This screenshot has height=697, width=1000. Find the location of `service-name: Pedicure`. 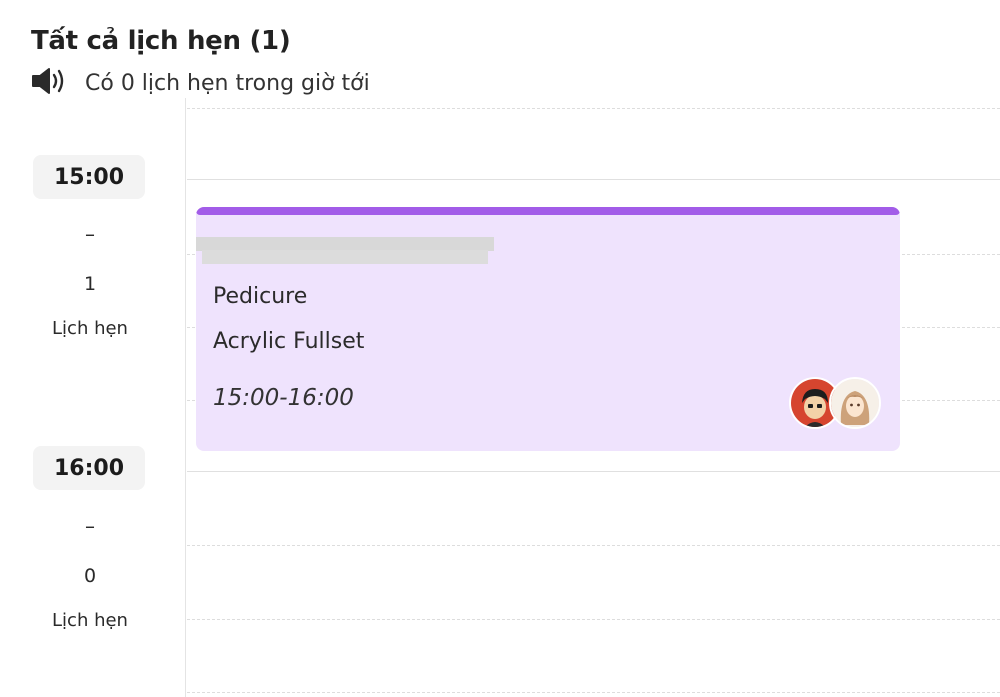

service-name: Pedicure is located at coordinates (260, 296).